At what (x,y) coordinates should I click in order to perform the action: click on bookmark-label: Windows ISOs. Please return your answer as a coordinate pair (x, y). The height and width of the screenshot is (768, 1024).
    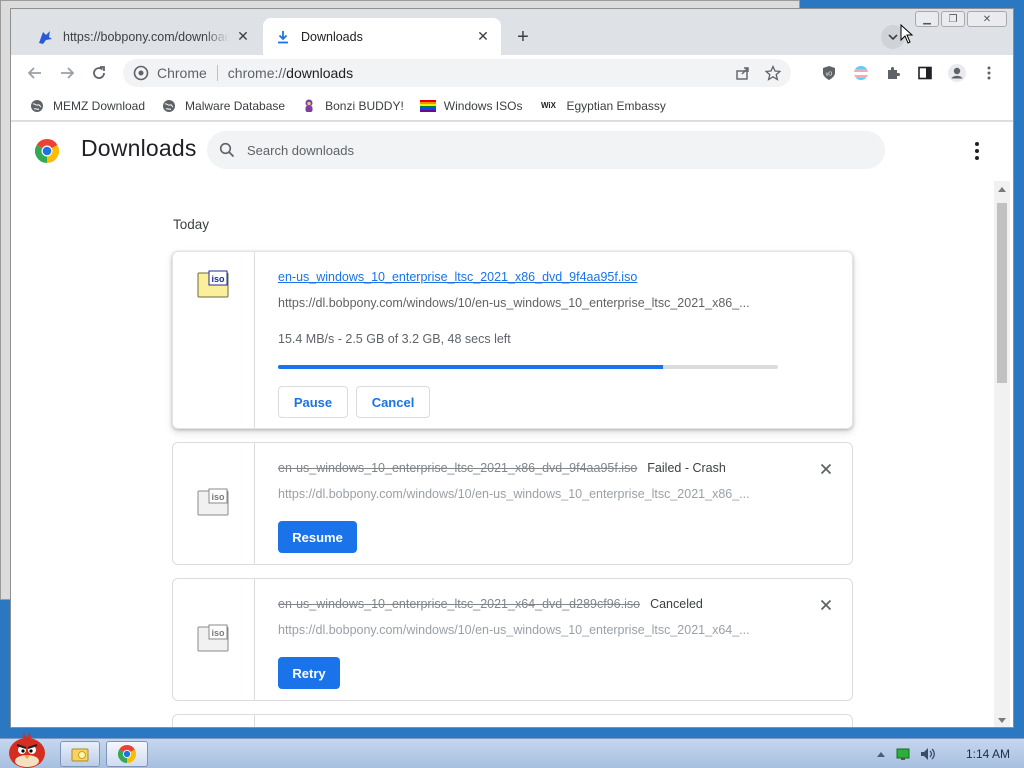
    Looking at the image, I should click on (483, 105).